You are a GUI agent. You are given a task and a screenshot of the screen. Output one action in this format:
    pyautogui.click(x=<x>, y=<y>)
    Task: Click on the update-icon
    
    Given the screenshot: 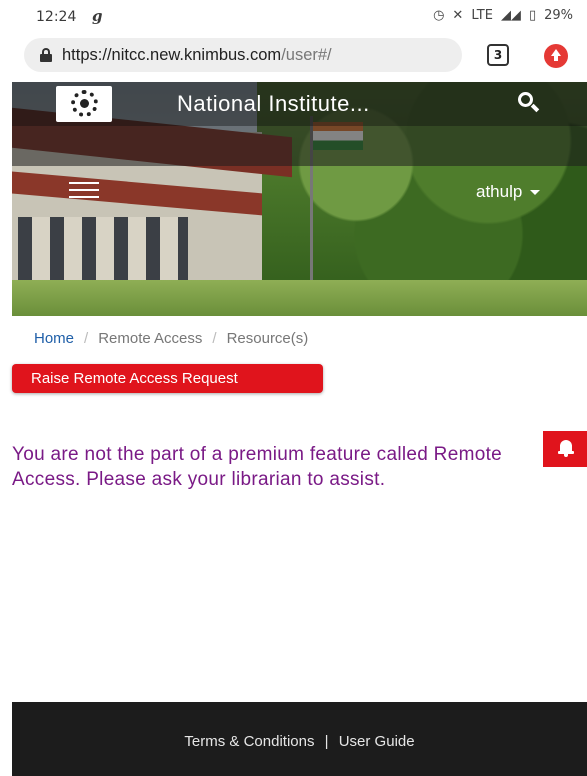 What is the action you would take?
    pyautogui.click(x=556, y=56)
    